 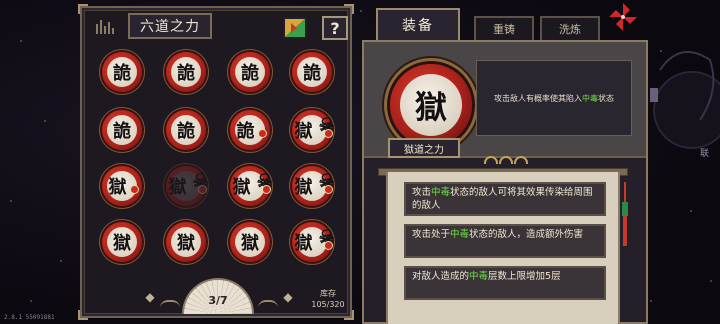 What do you see at coordinates (418, 24) in the screenshot?
I see `tab-equip: 装备` at bounding box center [418, 24].